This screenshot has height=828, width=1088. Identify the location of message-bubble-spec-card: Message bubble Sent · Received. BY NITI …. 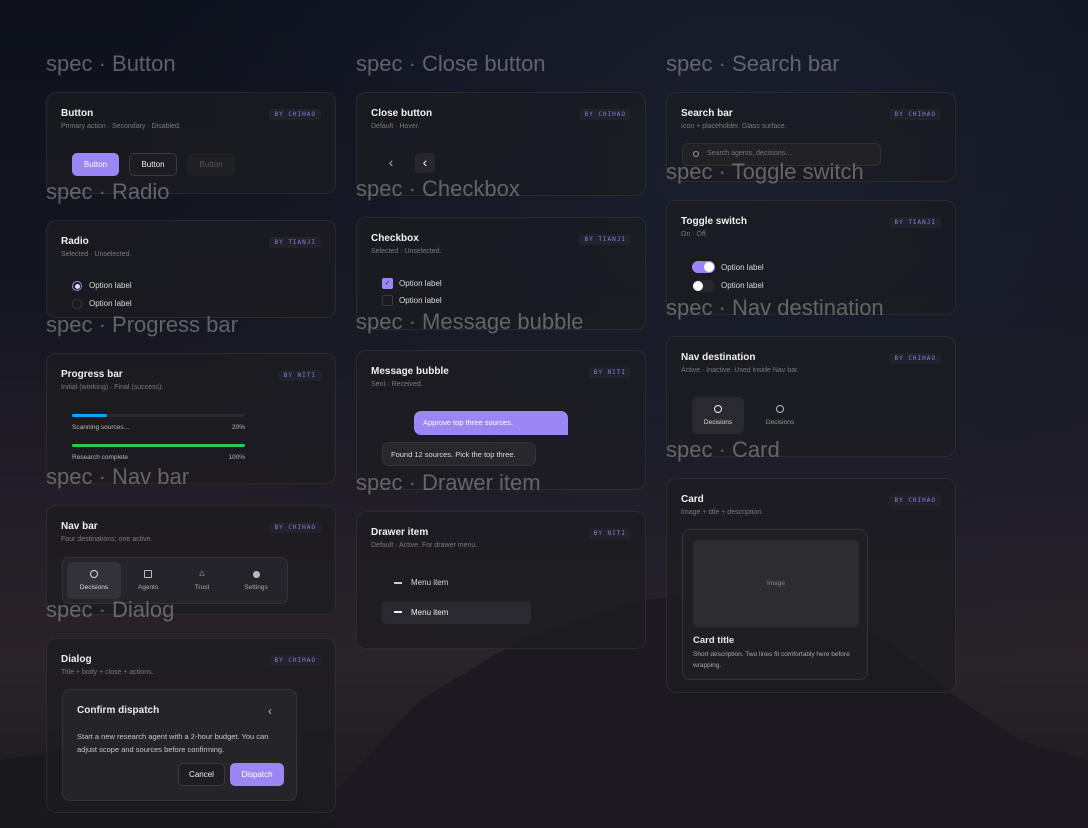
(501, 420).